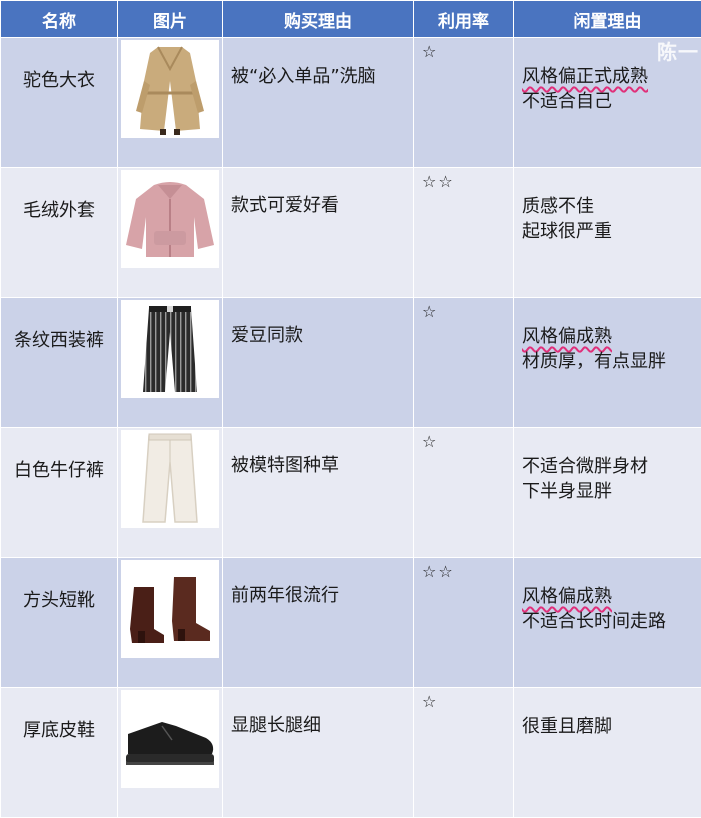 Image resolution: width=701 pixels, height=818 pixels. I want to click on idle-reason-line: 材质厚，有点显胖, so click(607, 361).